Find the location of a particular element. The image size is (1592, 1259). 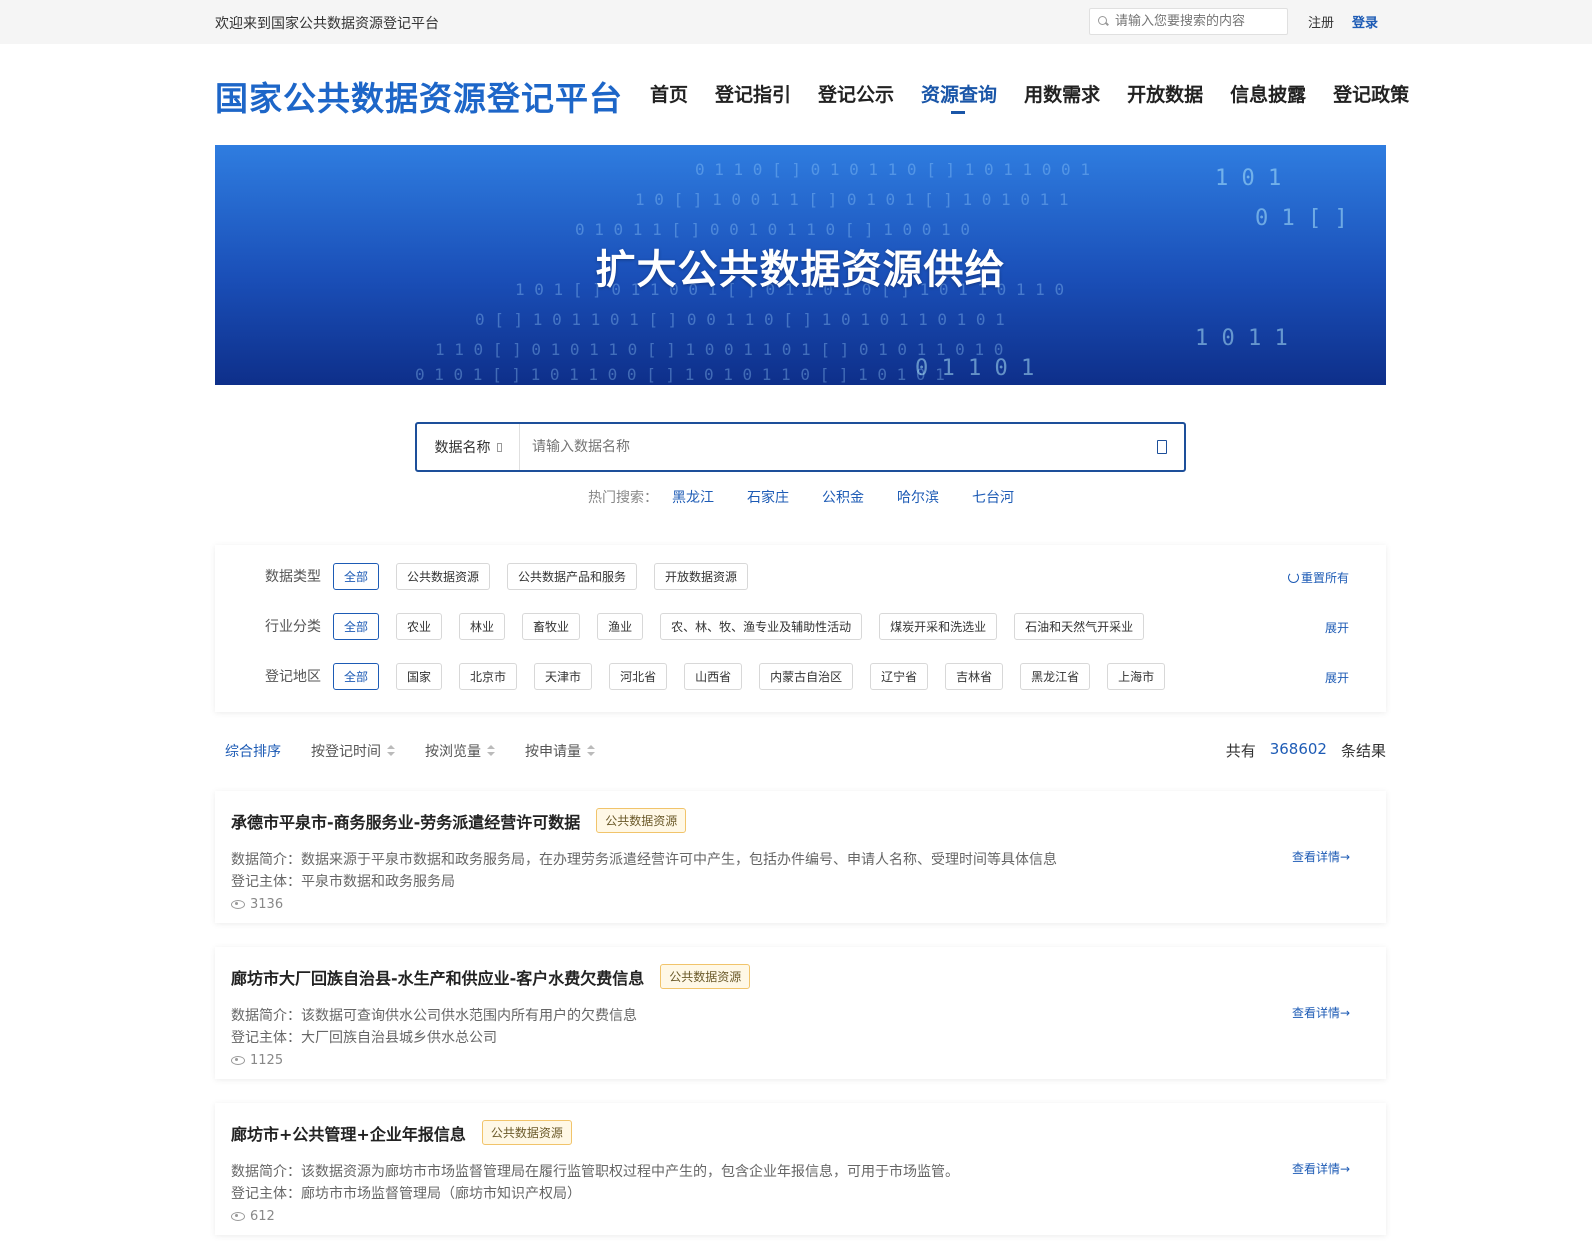

sort-label: 按登记时间 is located at coordinates (346, 752).